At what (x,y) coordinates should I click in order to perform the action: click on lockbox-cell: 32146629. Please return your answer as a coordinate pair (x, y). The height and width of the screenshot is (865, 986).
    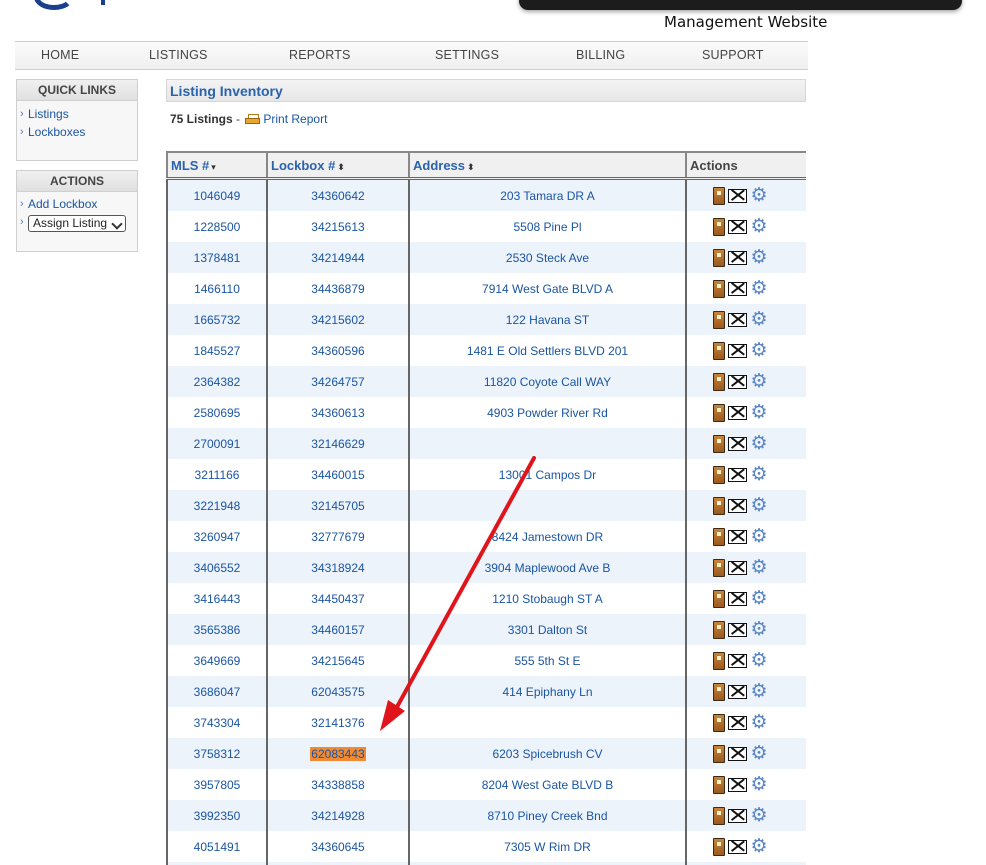
    Looking at the image, I should click on (338, 443).